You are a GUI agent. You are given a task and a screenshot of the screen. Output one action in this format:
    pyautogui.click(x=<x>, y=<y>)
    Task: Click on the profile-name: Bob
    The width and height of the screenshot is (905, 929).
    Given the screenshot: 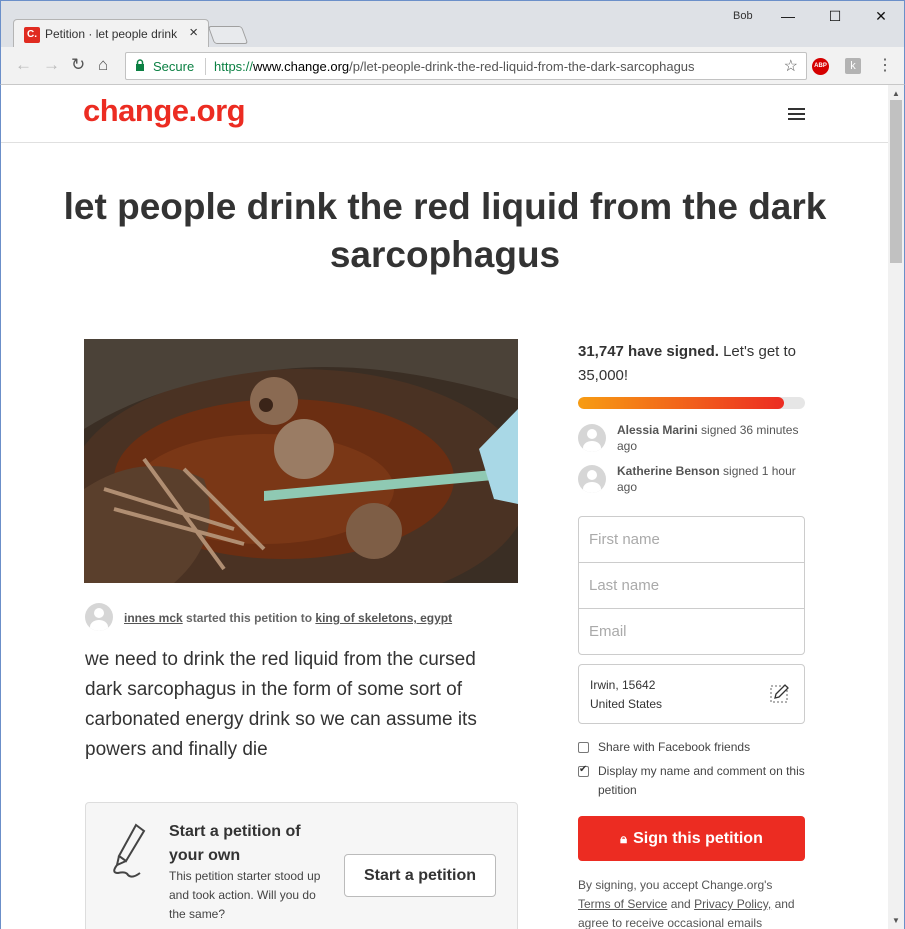 What is the action you would take?
    pyautogui.click(x=743, y=16)
    